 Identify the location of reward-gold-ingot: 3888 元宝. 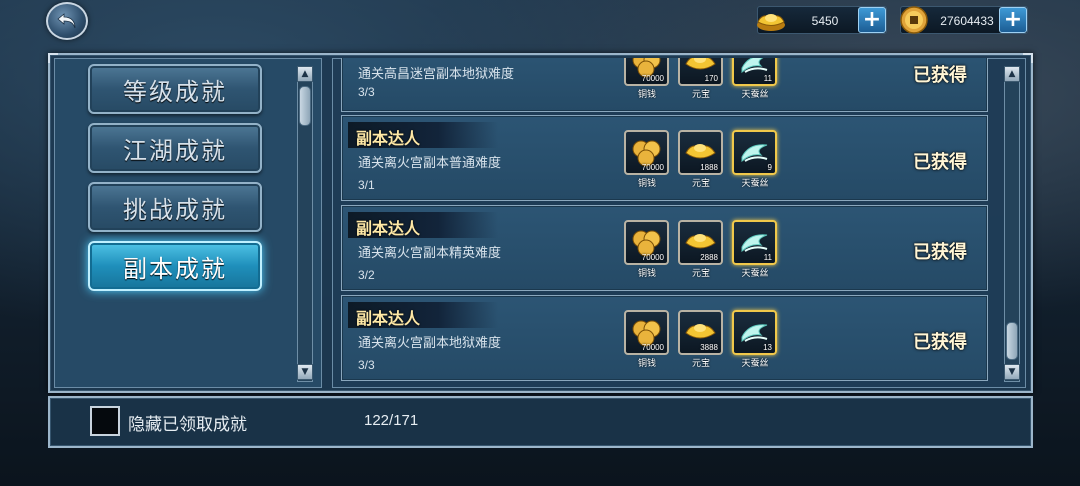
(701, 339).